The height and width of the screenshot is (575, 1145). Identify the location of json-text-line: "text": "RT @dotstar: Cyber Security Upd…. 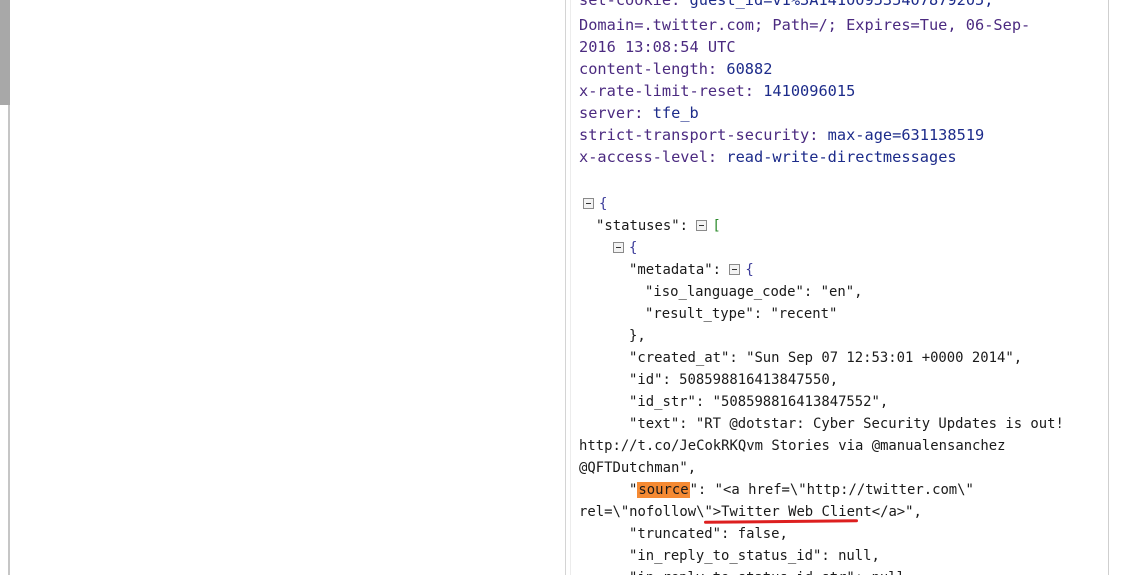
(846, 424).